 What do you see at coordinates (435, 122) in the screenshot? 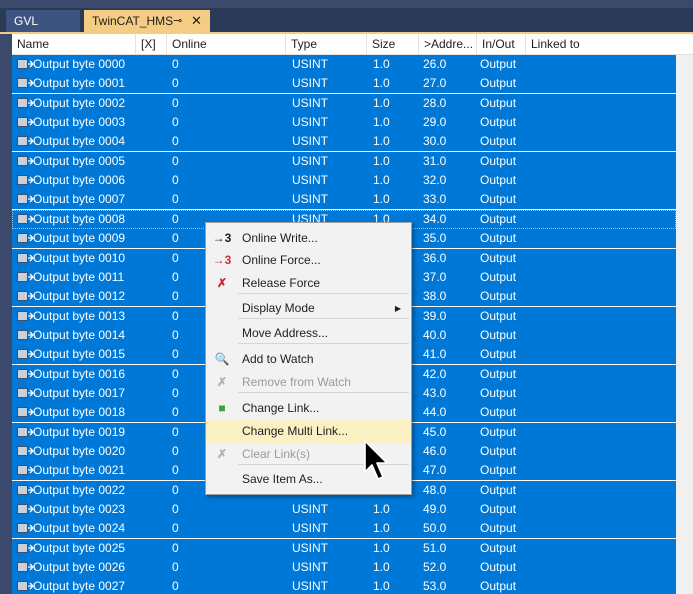
I see `row-address: 29.0` at bounding box center [435, 122].